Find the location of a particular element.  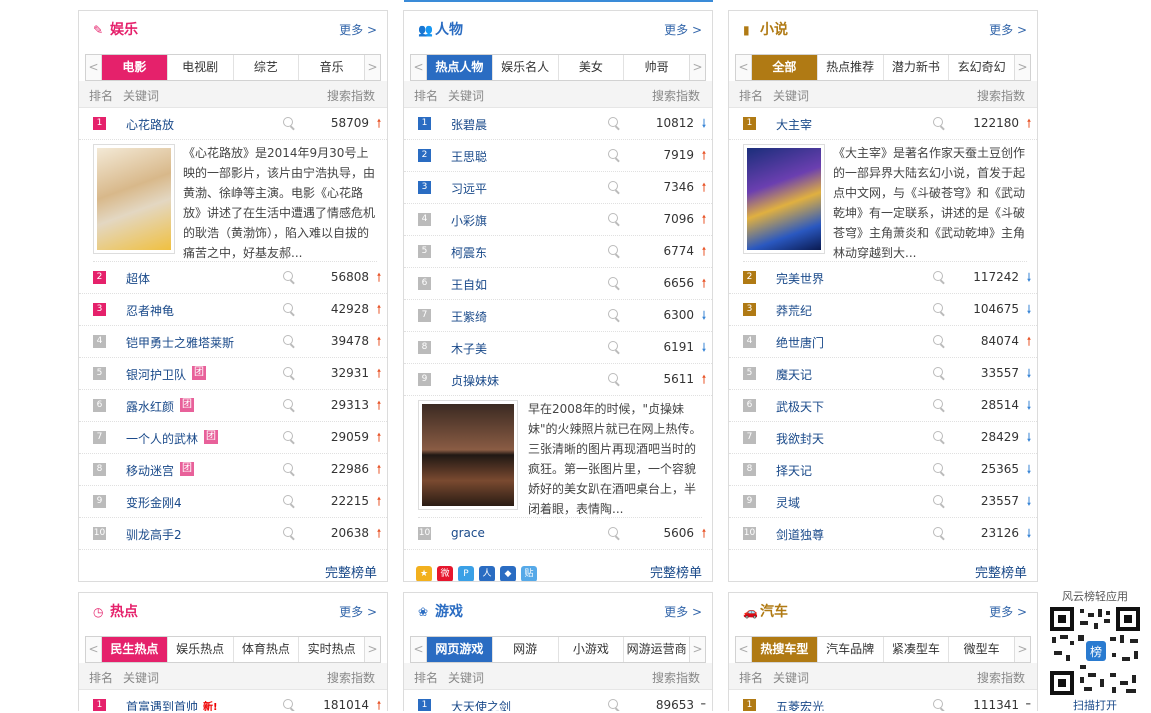

tab-2: 美女 is located at coordinates (592, 67).